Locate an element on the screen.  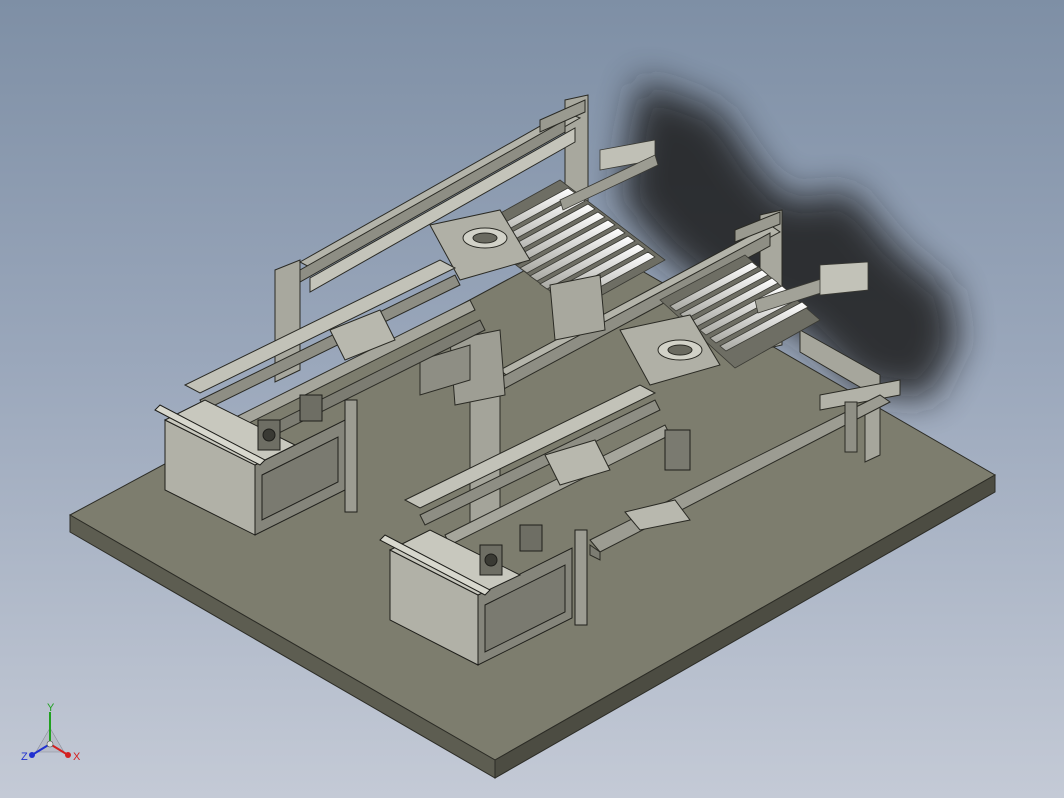
z-axis-label: Z is located at coordinates (24, 757).